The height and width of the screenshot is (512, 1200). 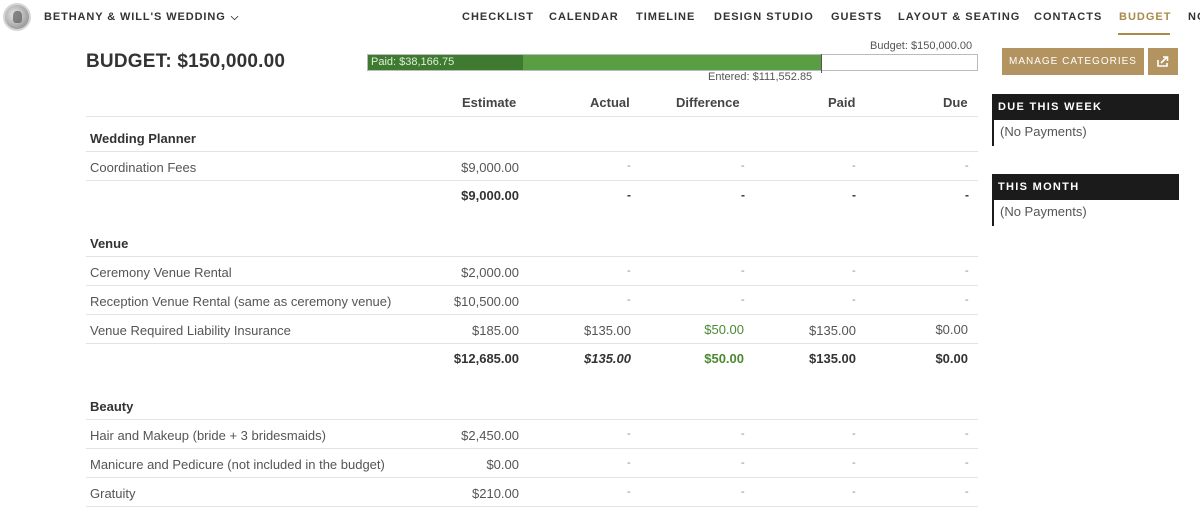 I want to click on total-actual: $135.00, so click(x=607, y=358).